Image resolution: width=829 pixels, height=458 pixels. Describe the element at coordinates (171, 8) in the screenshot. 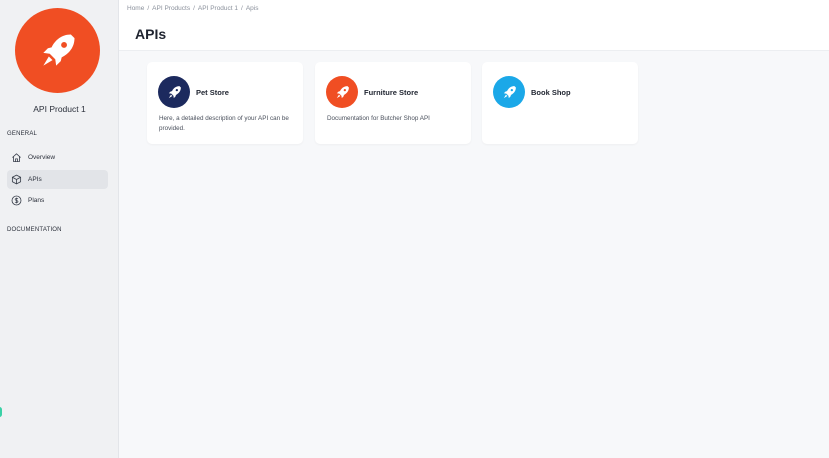

I see `breadcrumb-api-products: API Products` at that location.